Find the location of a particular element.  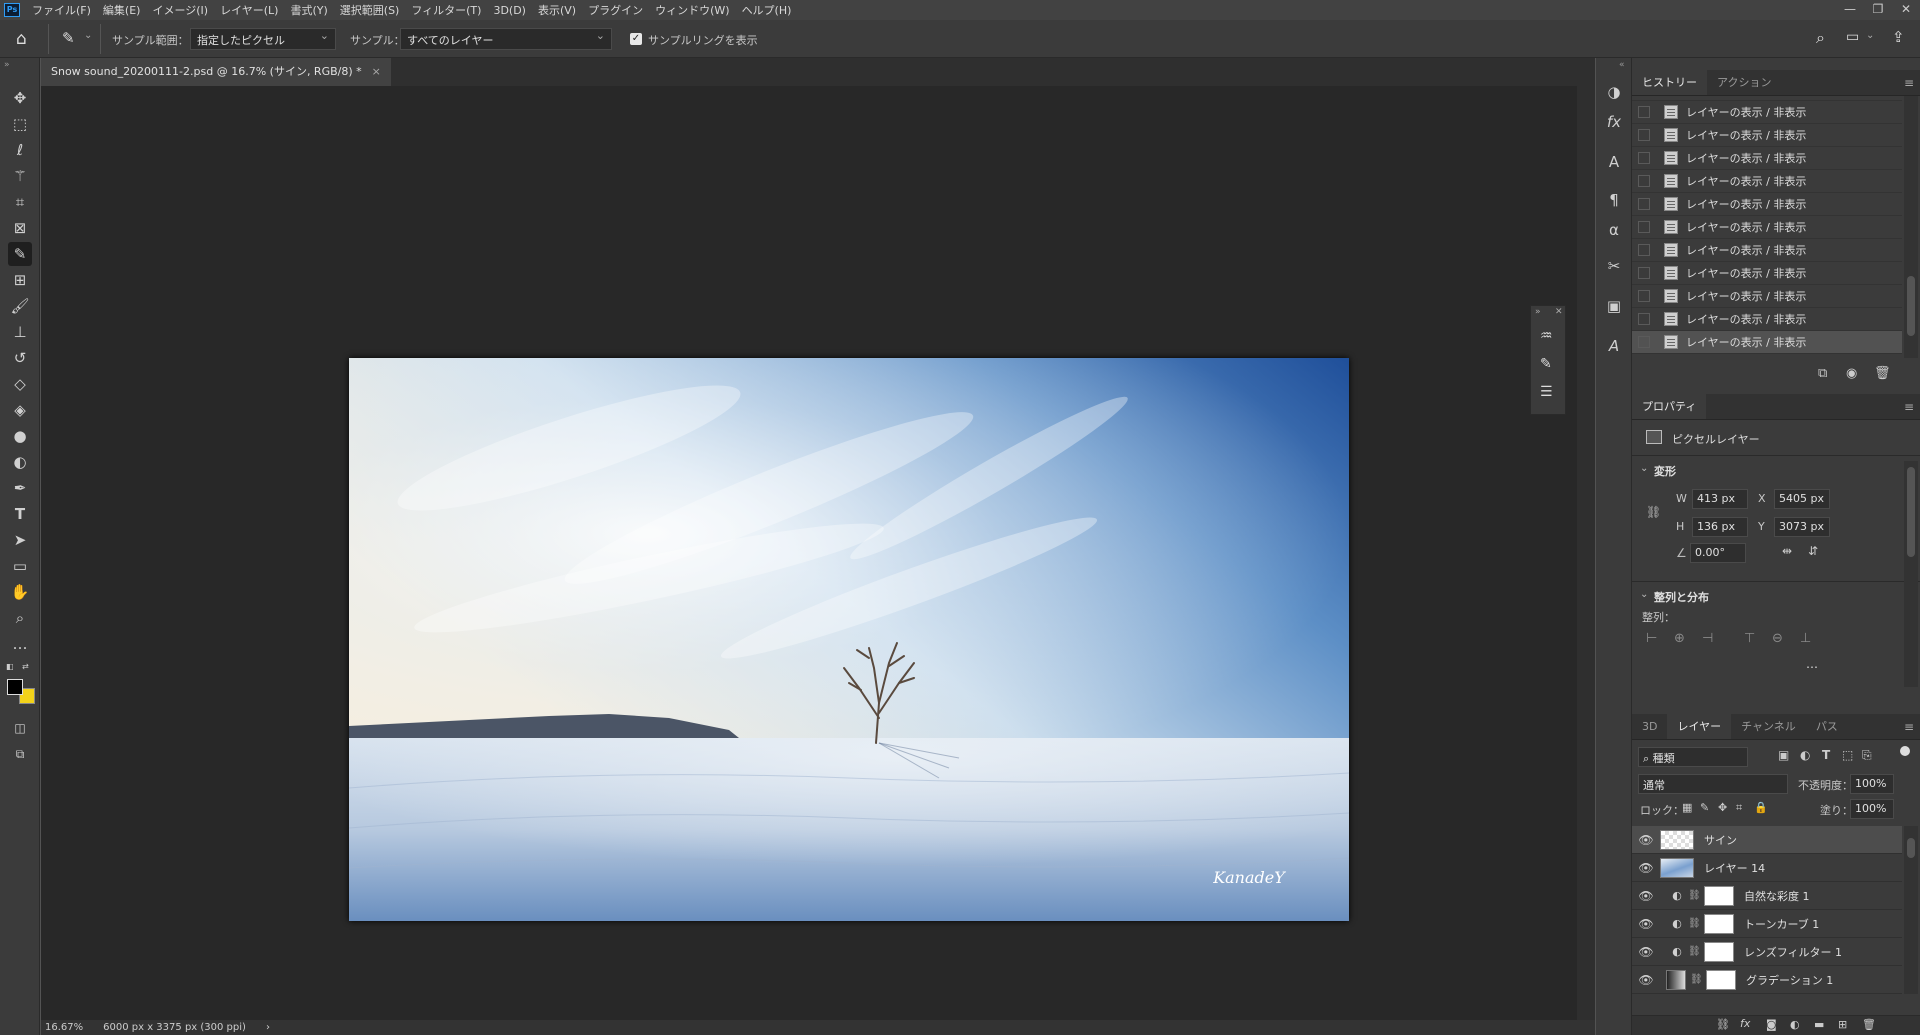

layer-row: 👁 レイヤー 14 is located at coordinates (1767, 868).